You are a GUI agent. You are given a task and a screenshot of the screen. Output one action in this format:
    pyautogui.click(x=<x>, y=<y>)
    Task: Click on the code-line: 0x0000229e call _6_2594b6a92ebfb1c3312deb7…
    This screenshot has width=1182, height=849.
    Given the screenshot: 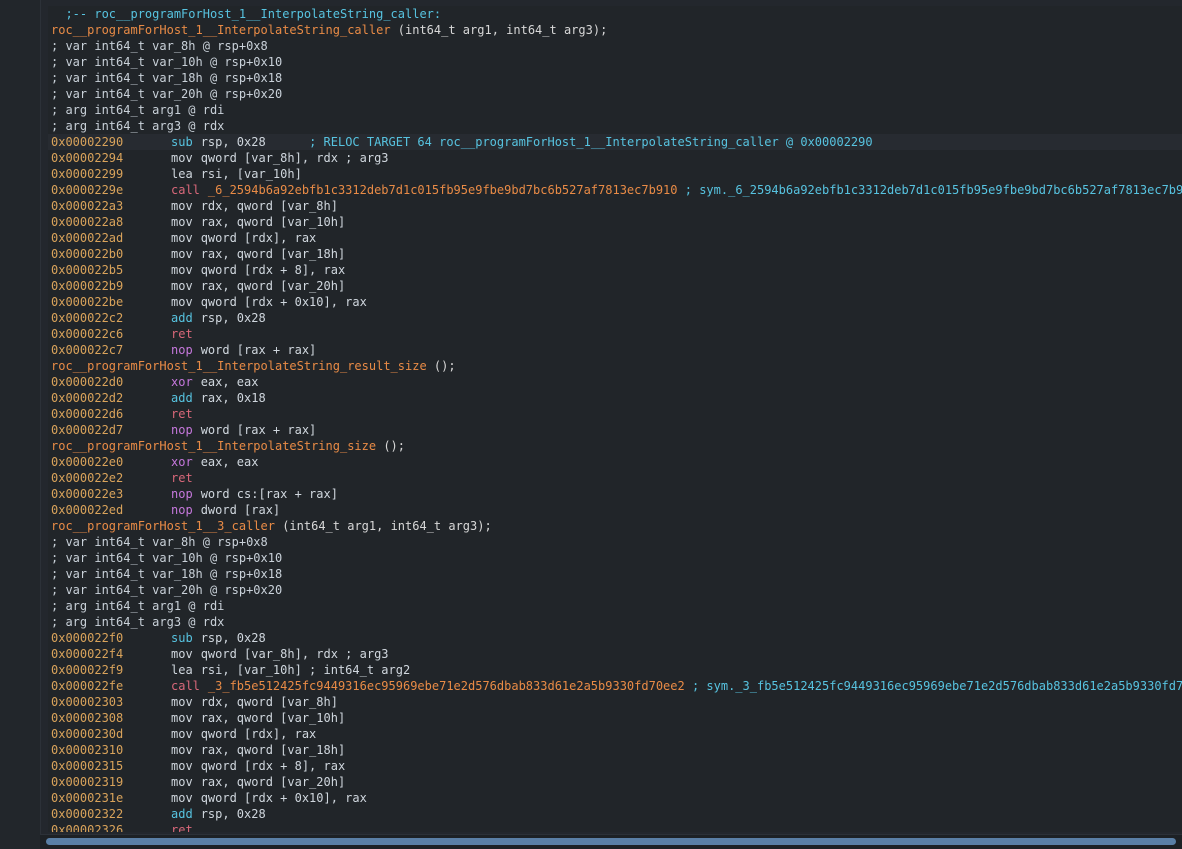 What is the action you would take?
    pyautogui.click(x=615, y=190)
    